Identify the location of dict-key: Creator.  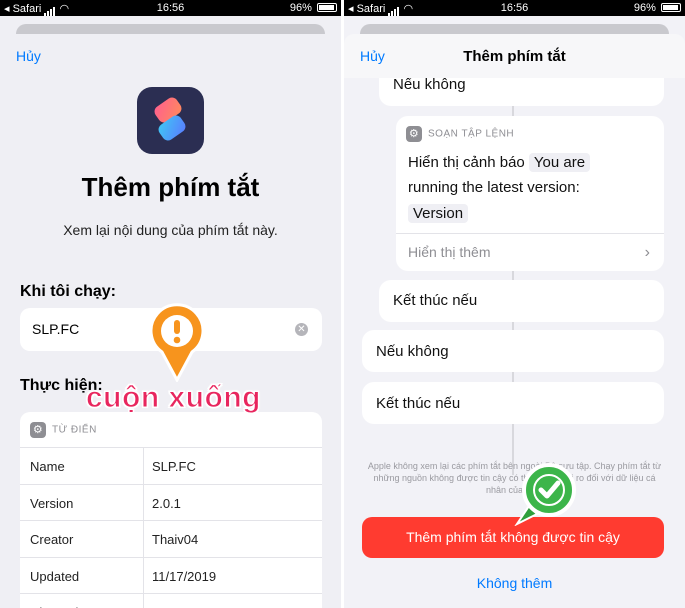
(82, 539).